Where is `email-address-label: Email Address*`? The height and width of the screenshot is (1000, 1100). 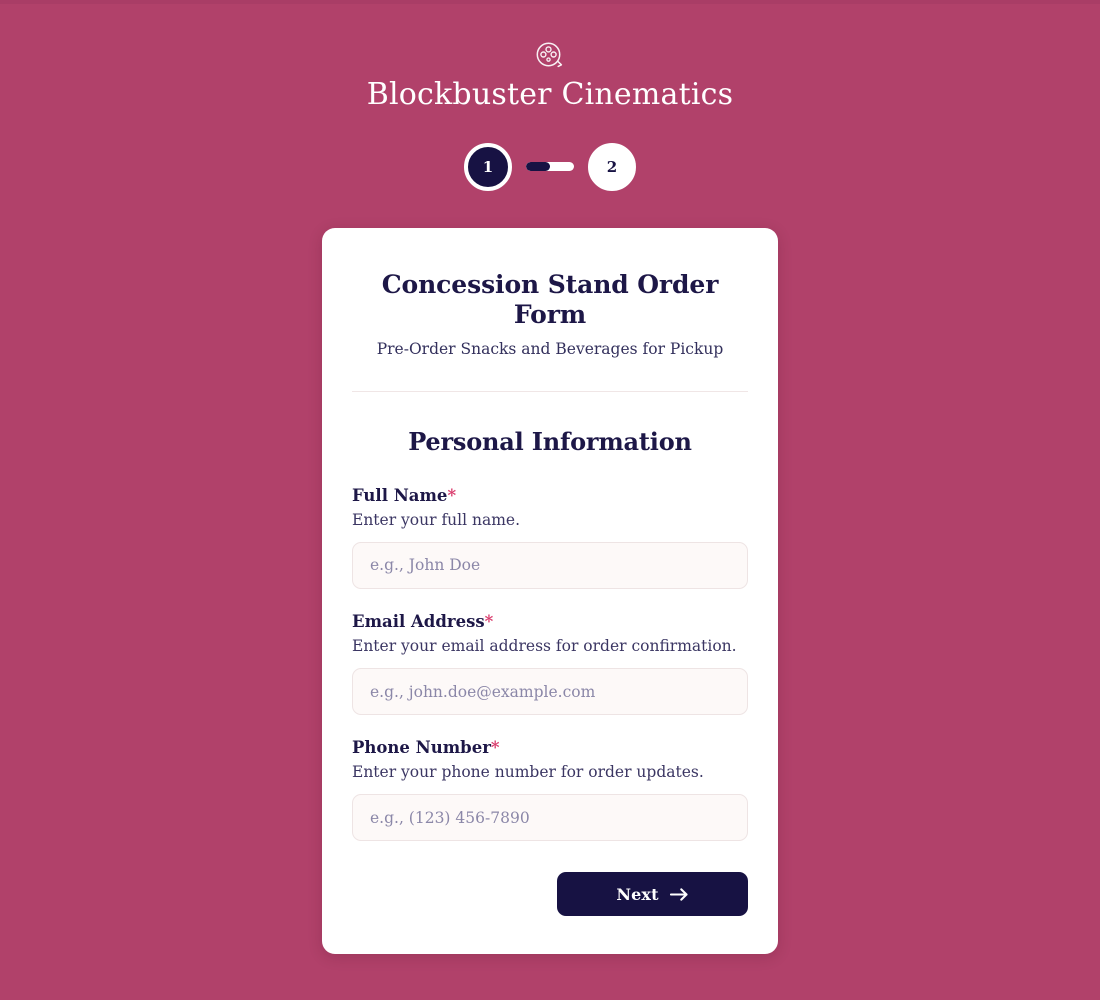
email-address-label: Email Address* is located at coordinates (550, 622).